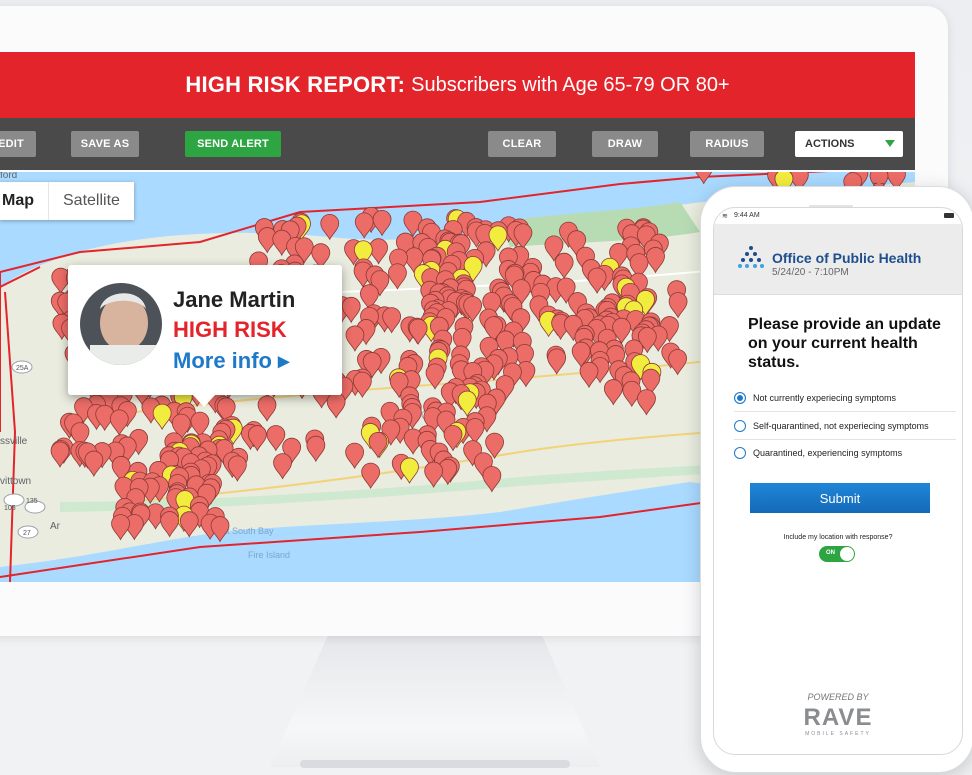 This screenshot has height=775, width=972. What do you see at coordinates (837, 554) in the screenshot?
I see `location-toggle: ON` at bounding box center [837, 554].